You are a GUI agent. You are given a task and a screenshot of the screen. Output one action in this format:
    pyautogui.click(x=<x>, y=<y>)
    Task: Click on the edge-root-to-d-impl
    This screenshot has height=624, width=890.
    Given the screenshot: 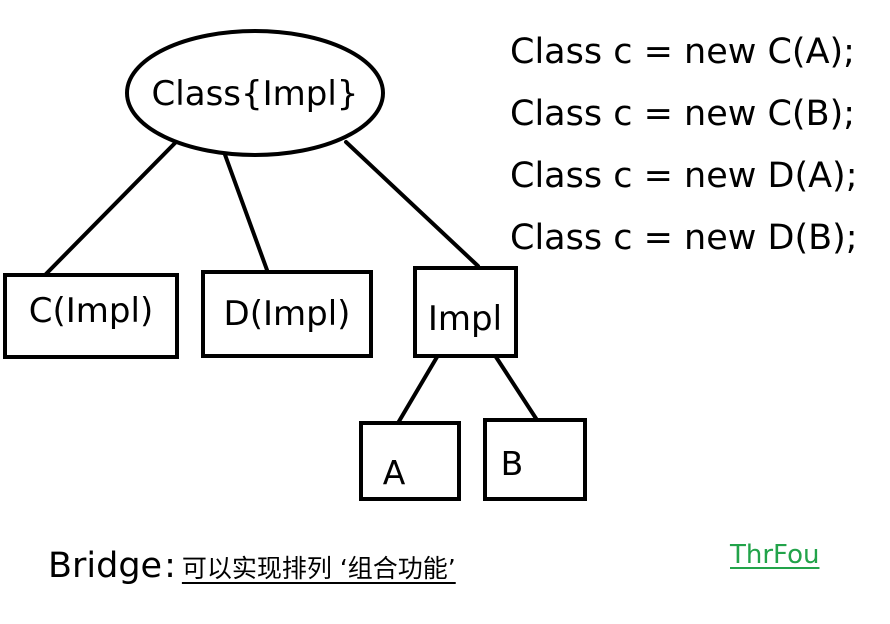 What is the action you would take?
    pyautogui.click(x=245, y=211)
    